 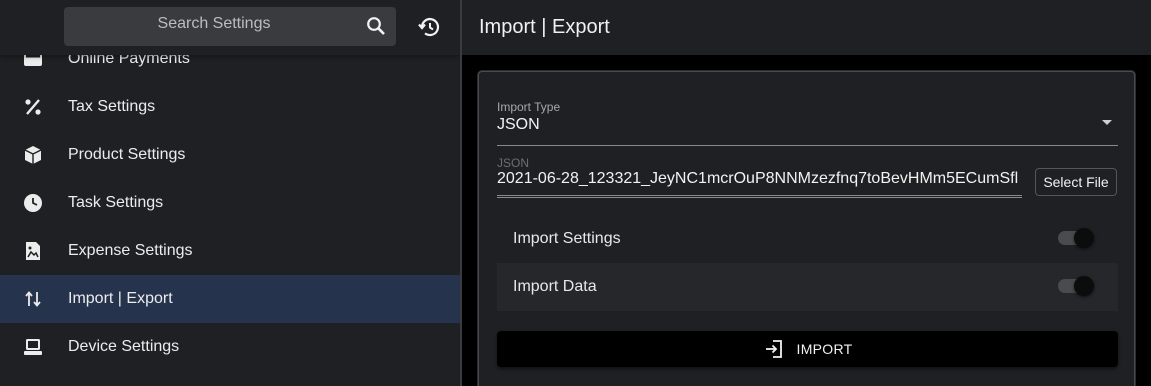 I want to click on import-type-select: Import Type JSON, so click(x=807, y=123).